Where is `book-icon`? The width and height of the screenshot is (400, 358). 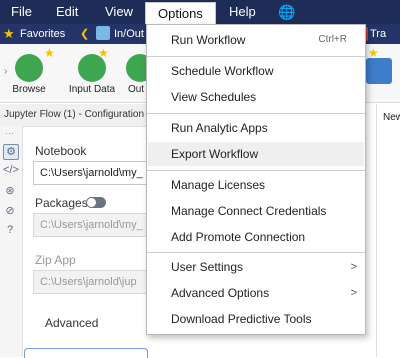
book-icon is located at coordinates (92, 68).